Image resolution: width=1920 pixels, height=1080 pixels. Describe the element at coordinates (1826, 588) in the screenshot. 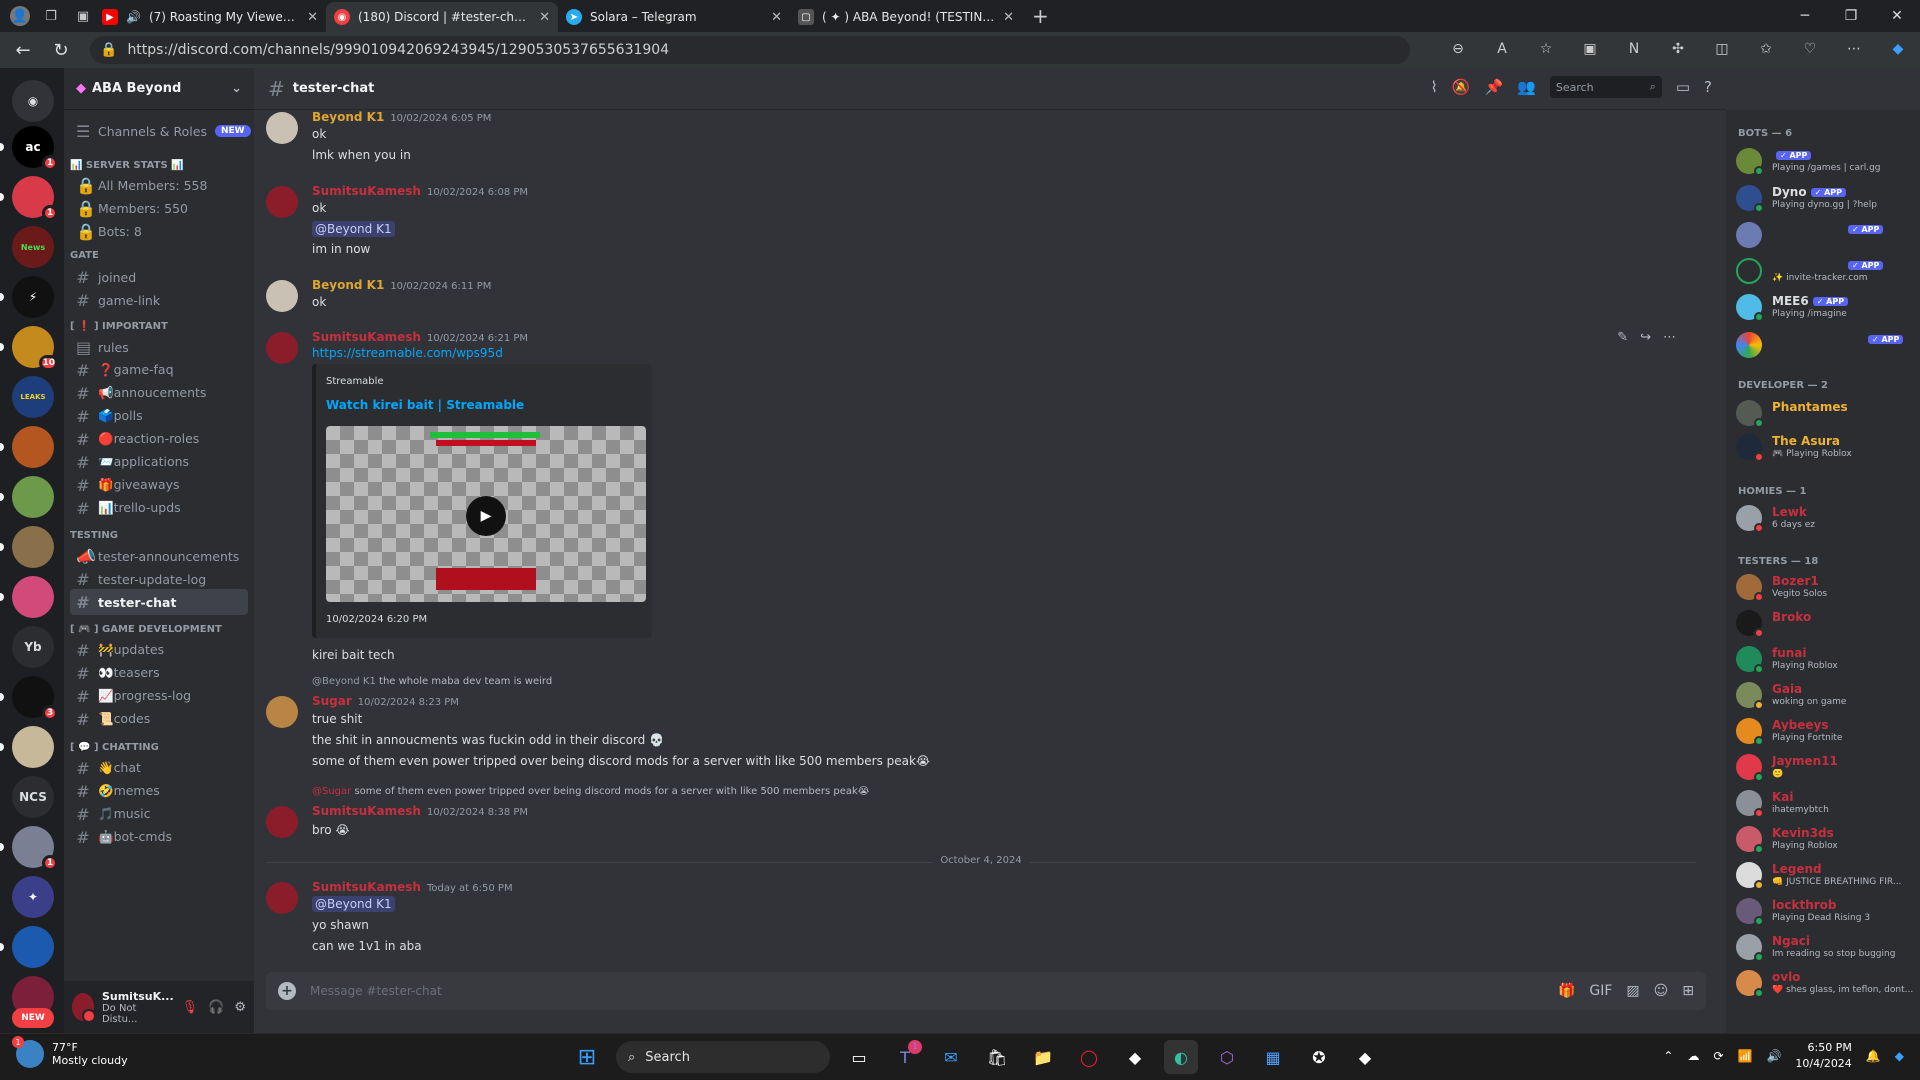

I see `member-item: Bozer1 Vegito Solos` at that location.